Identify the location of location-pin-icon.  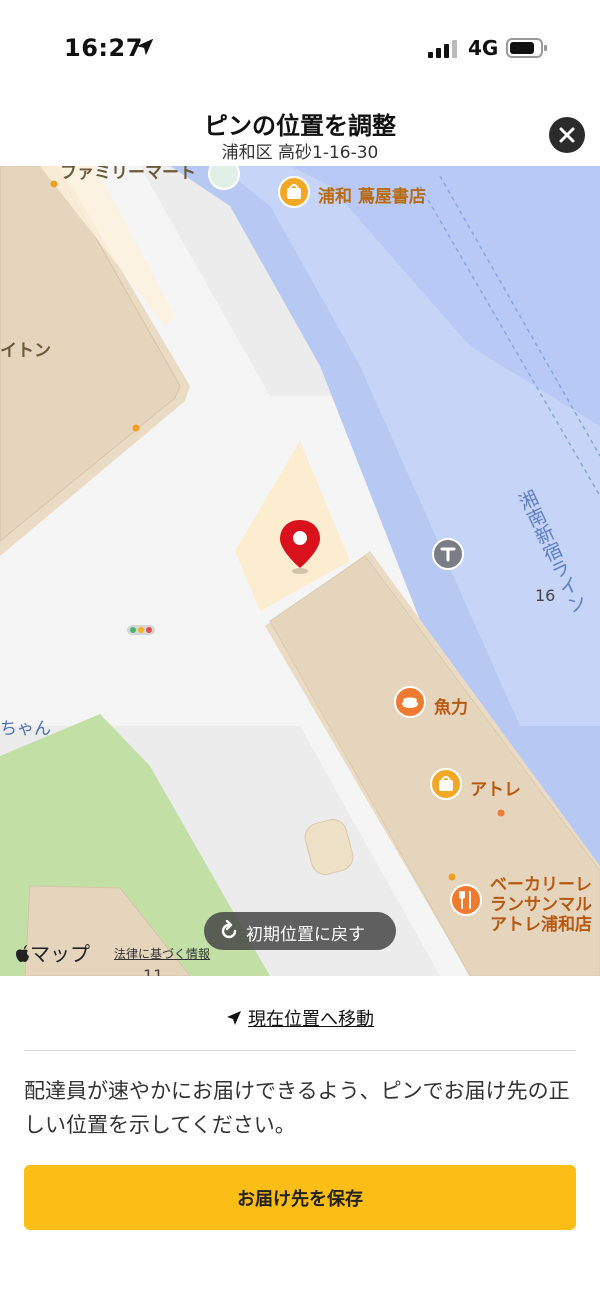
(300, 547).